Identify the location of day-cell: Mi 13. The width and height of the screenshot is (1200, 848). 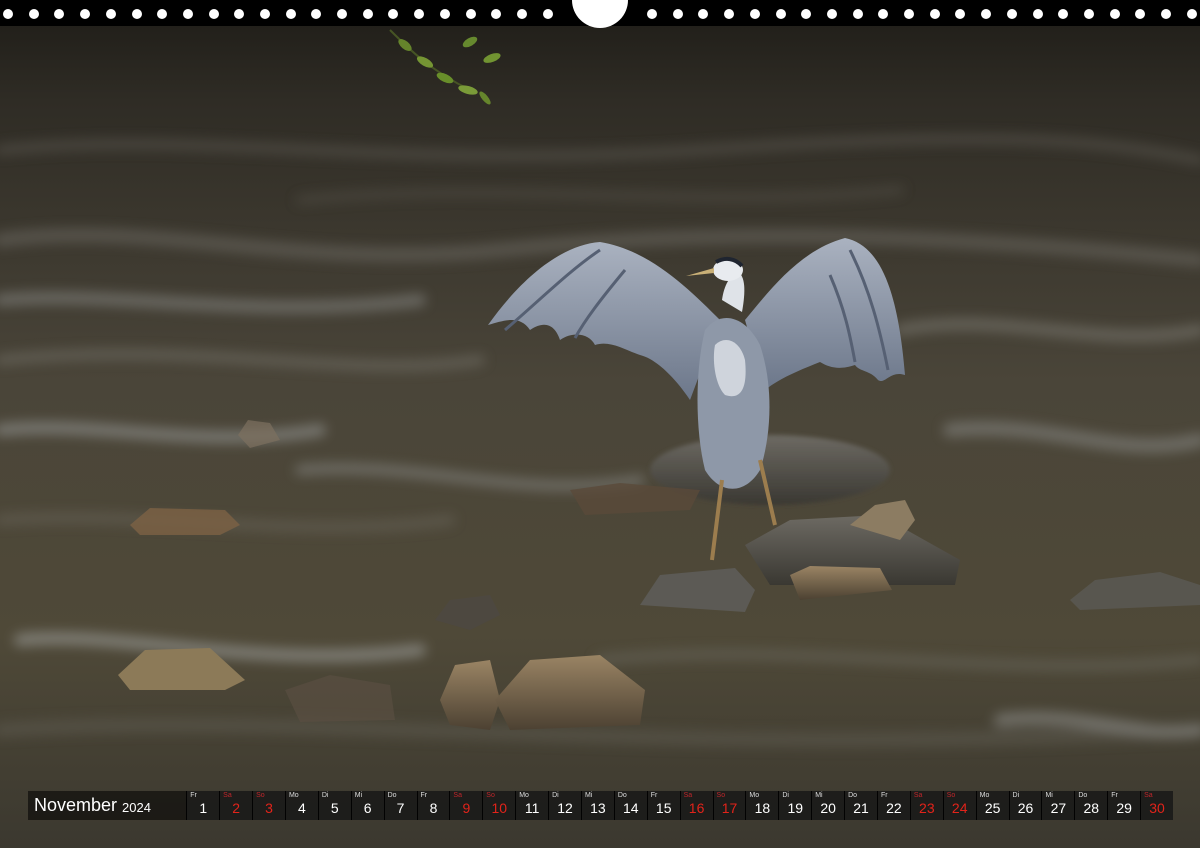
(597, 805).